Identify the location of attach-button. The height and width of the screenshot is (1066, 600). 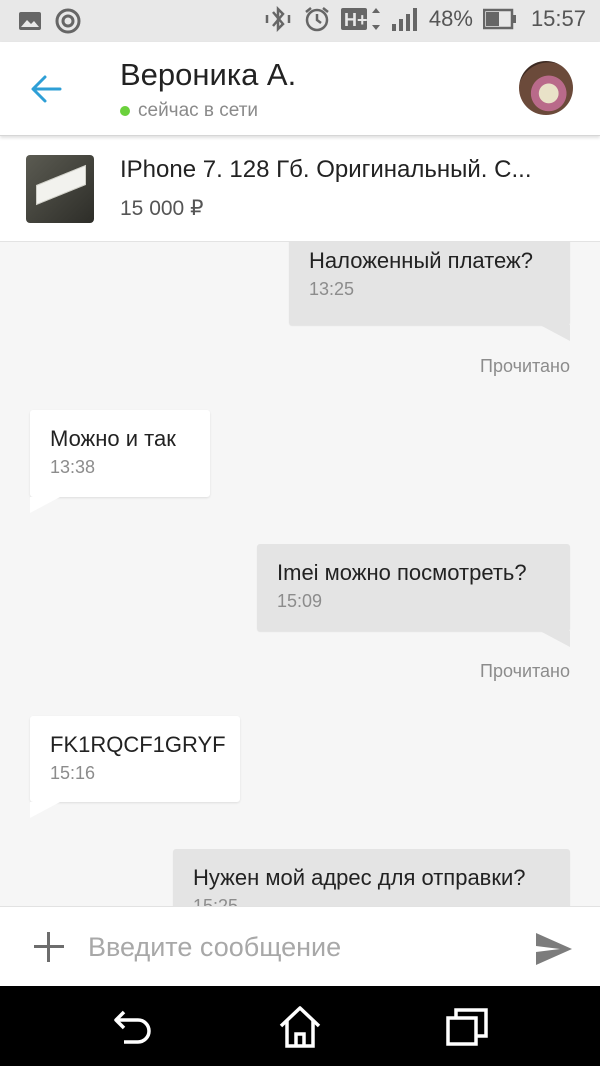
(49, 947).